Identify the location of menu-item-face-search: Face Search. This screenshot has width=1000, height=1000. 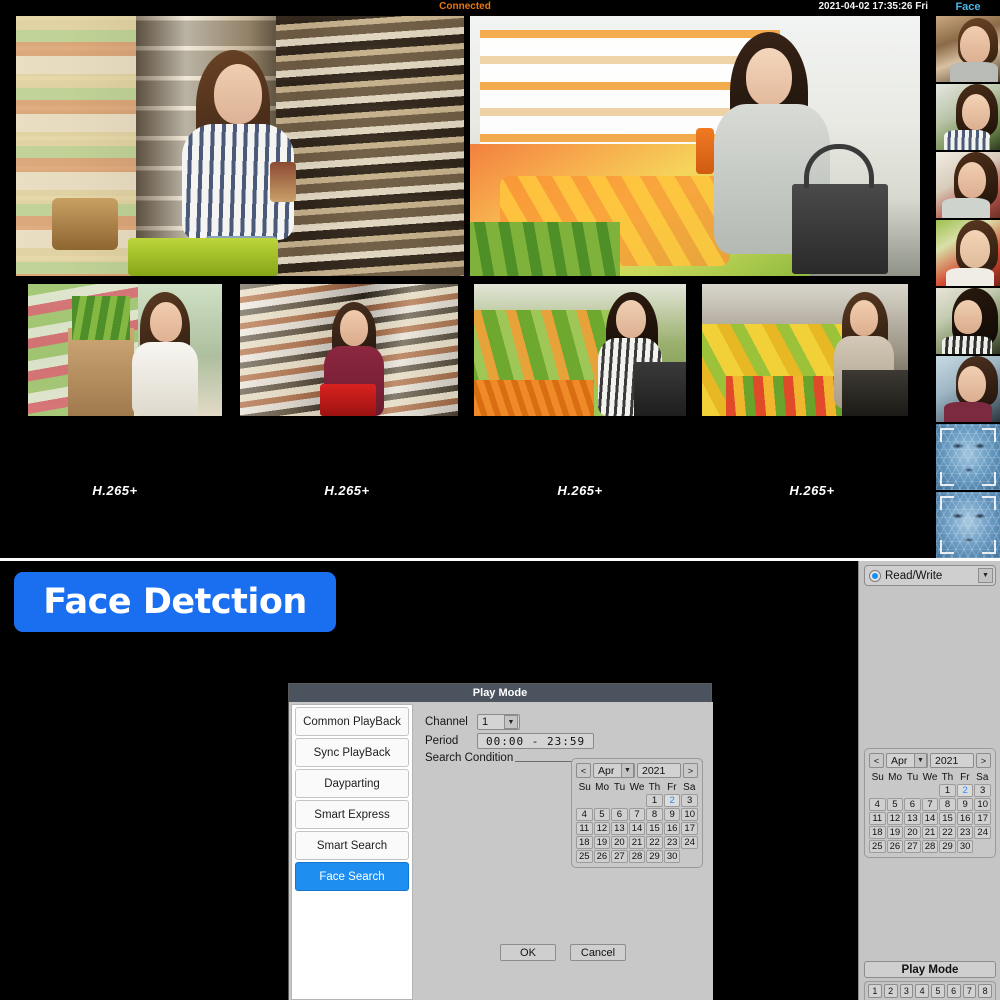
(352, 876).